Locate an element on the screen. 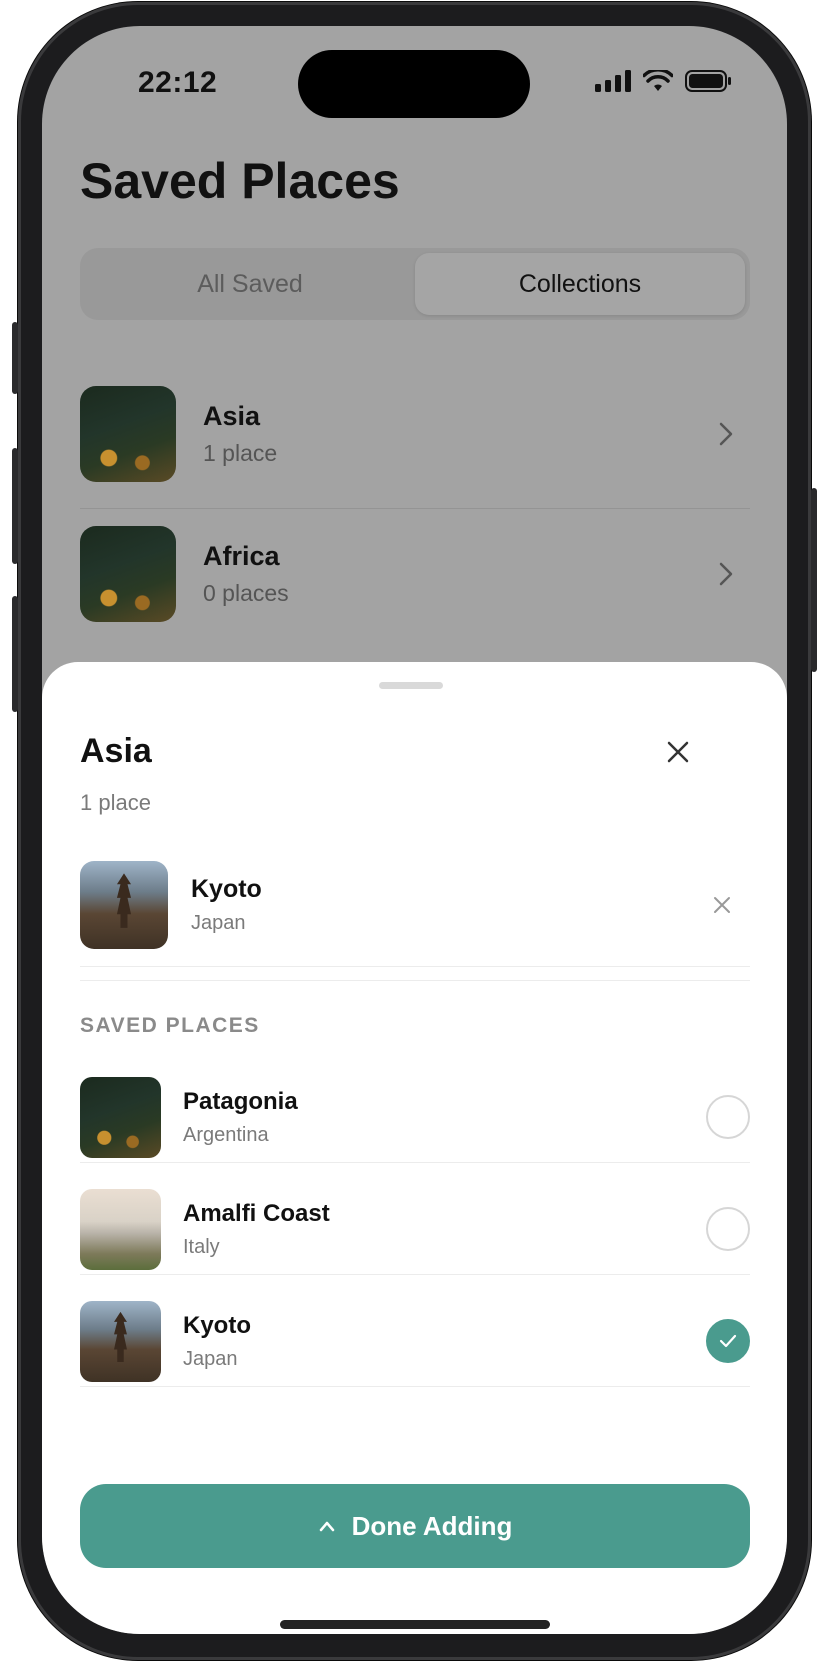 This screenshot has width=829, height=1662. place-row-kyoto: Kyoto Japan is located at coordinates (415, 1341).